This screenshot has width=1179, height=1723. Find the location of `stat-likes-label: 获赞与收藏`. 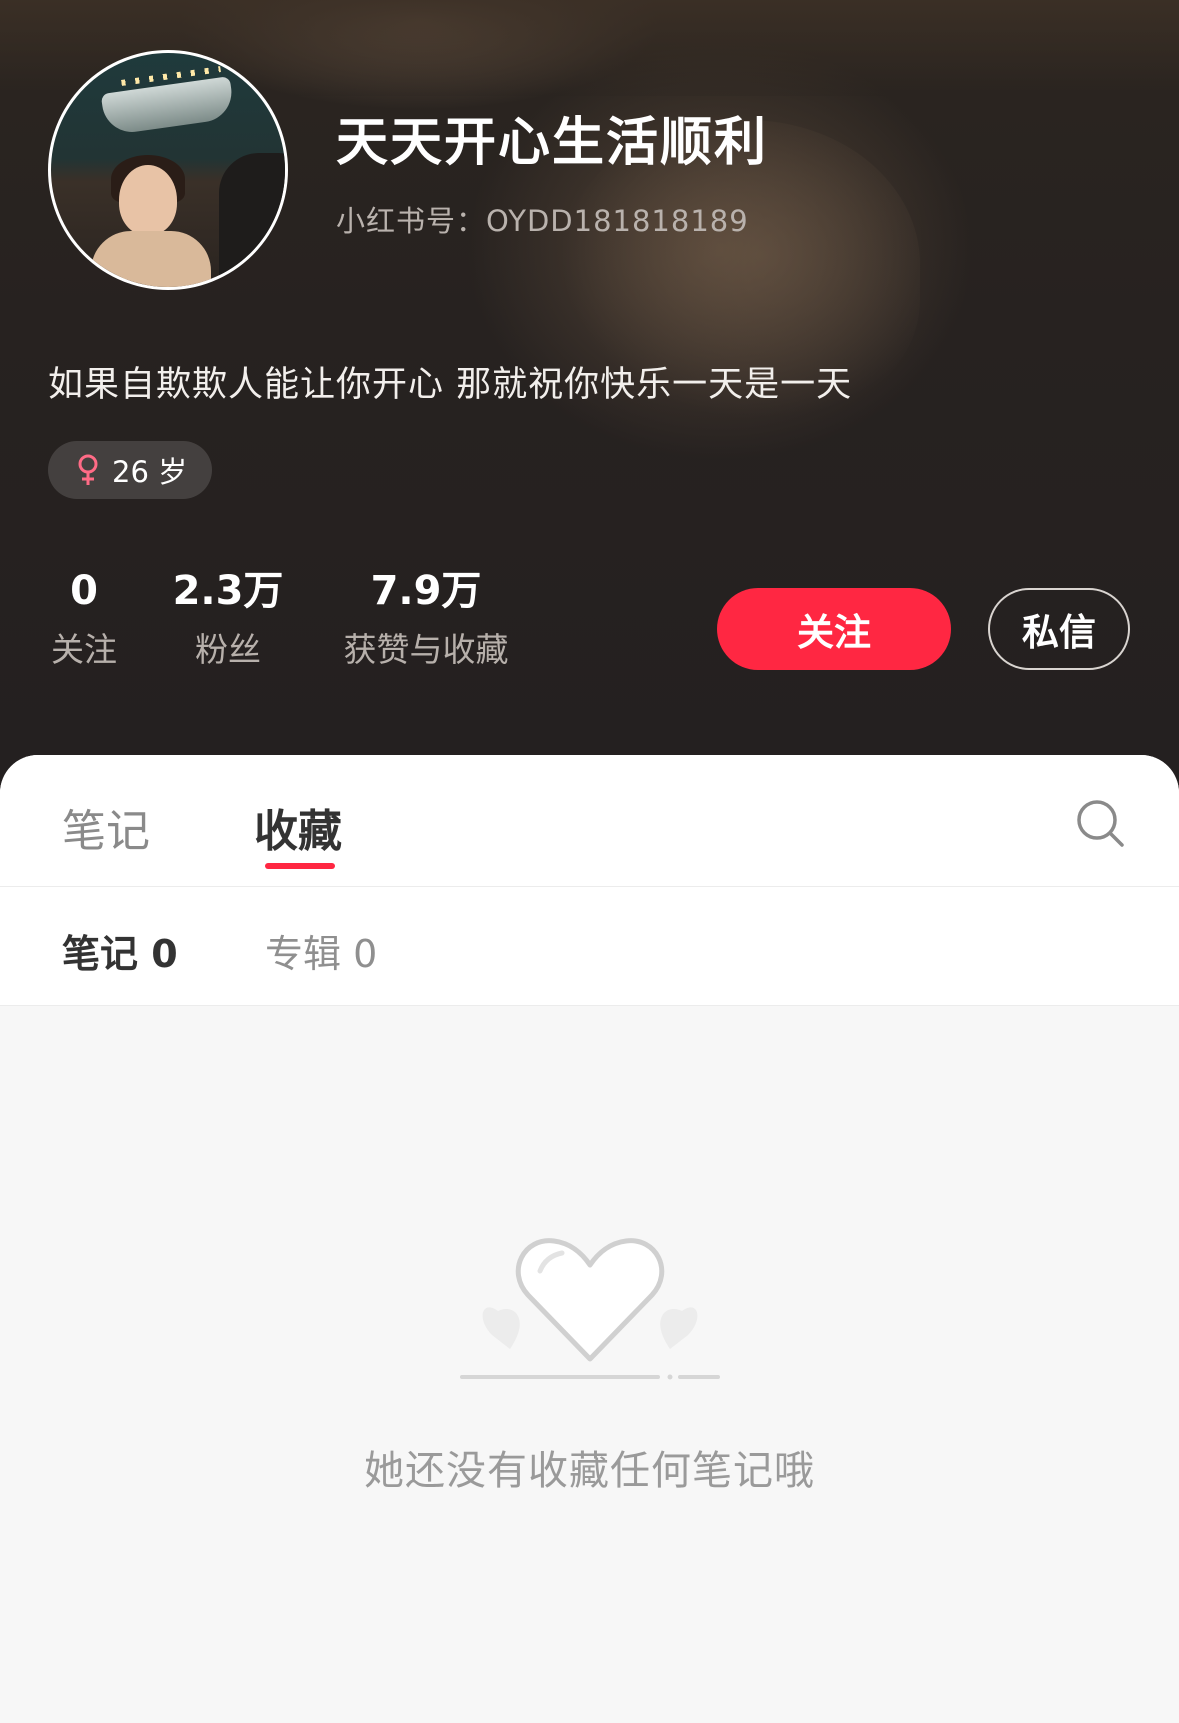

stat-likes-label: 获赞与收藏 is located at coordinates (426, 649).